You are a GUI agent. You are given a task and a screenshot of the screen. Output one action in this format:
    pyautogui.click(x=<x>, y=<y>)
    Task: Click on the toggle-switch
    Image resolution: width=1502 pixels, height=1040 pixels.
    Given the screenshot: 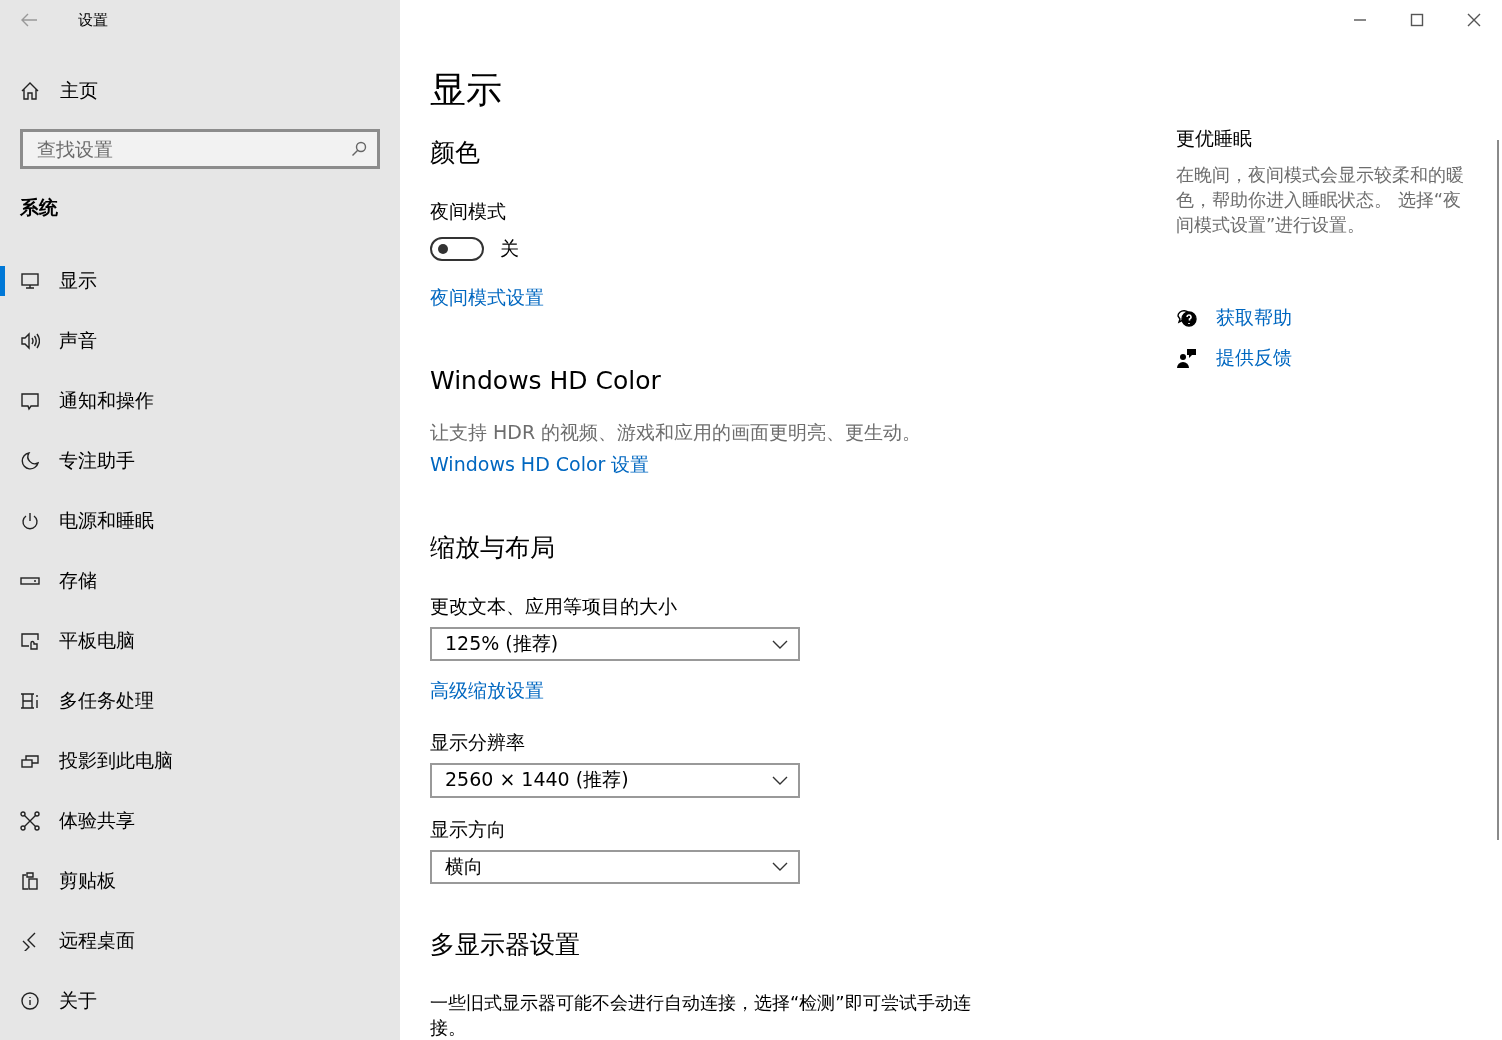 What is the action you would take?
    pyautogui.click(x=457, y=249)
    